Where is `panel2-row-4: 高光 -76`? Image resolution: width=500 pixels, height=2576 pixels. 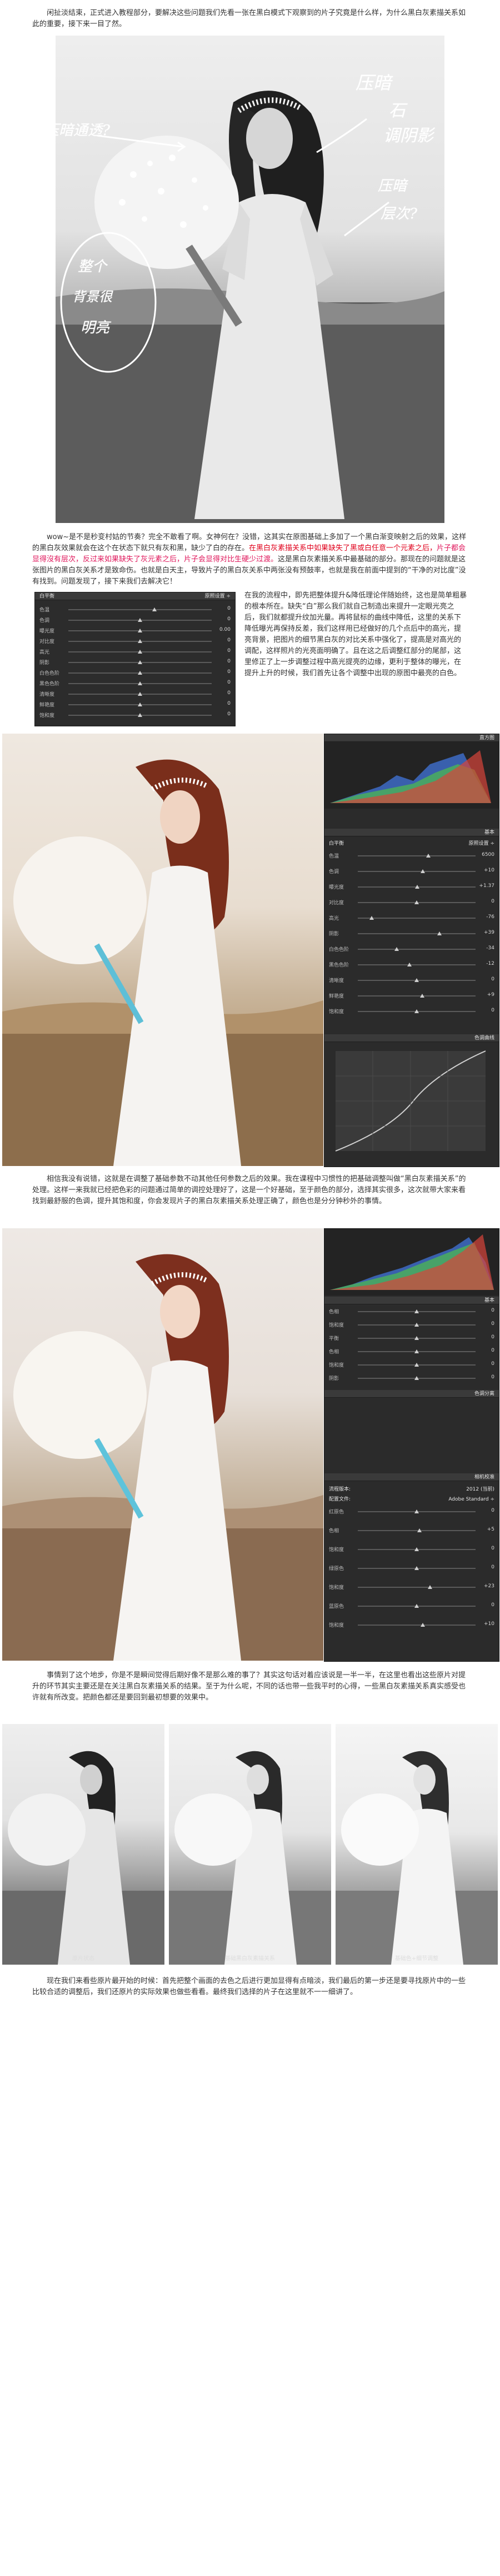
panel2-row-4: 高光 -76 is located at coordinates (412, 917).